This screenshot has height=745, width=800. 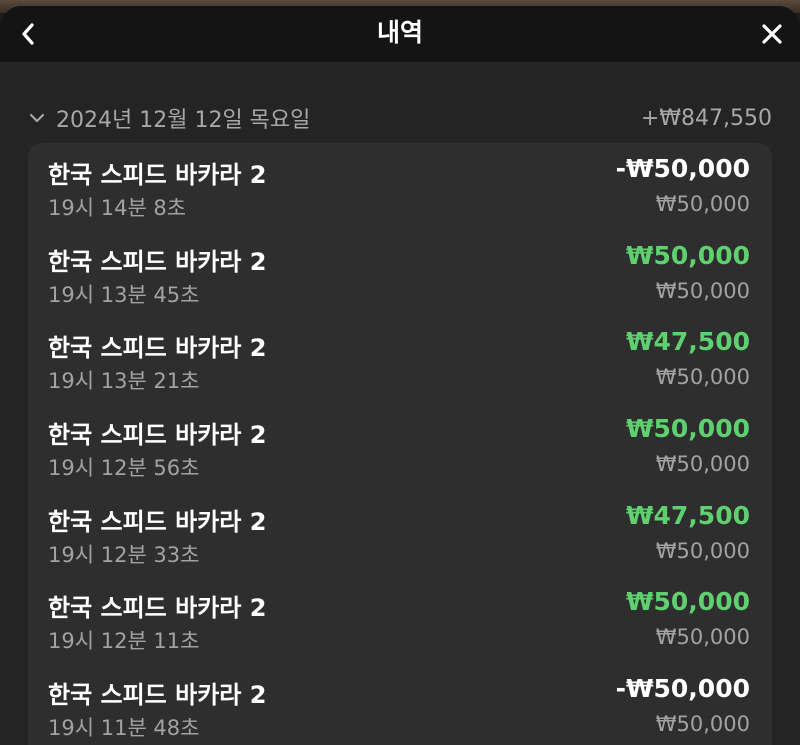 What do you see at coordinates (400, 533) in the screenshot?
I see `list-item: 한국 스피드 바카라 2 19시 12분 33초 ₩47,500 ₩50,000` at bounding box center [400, 533].